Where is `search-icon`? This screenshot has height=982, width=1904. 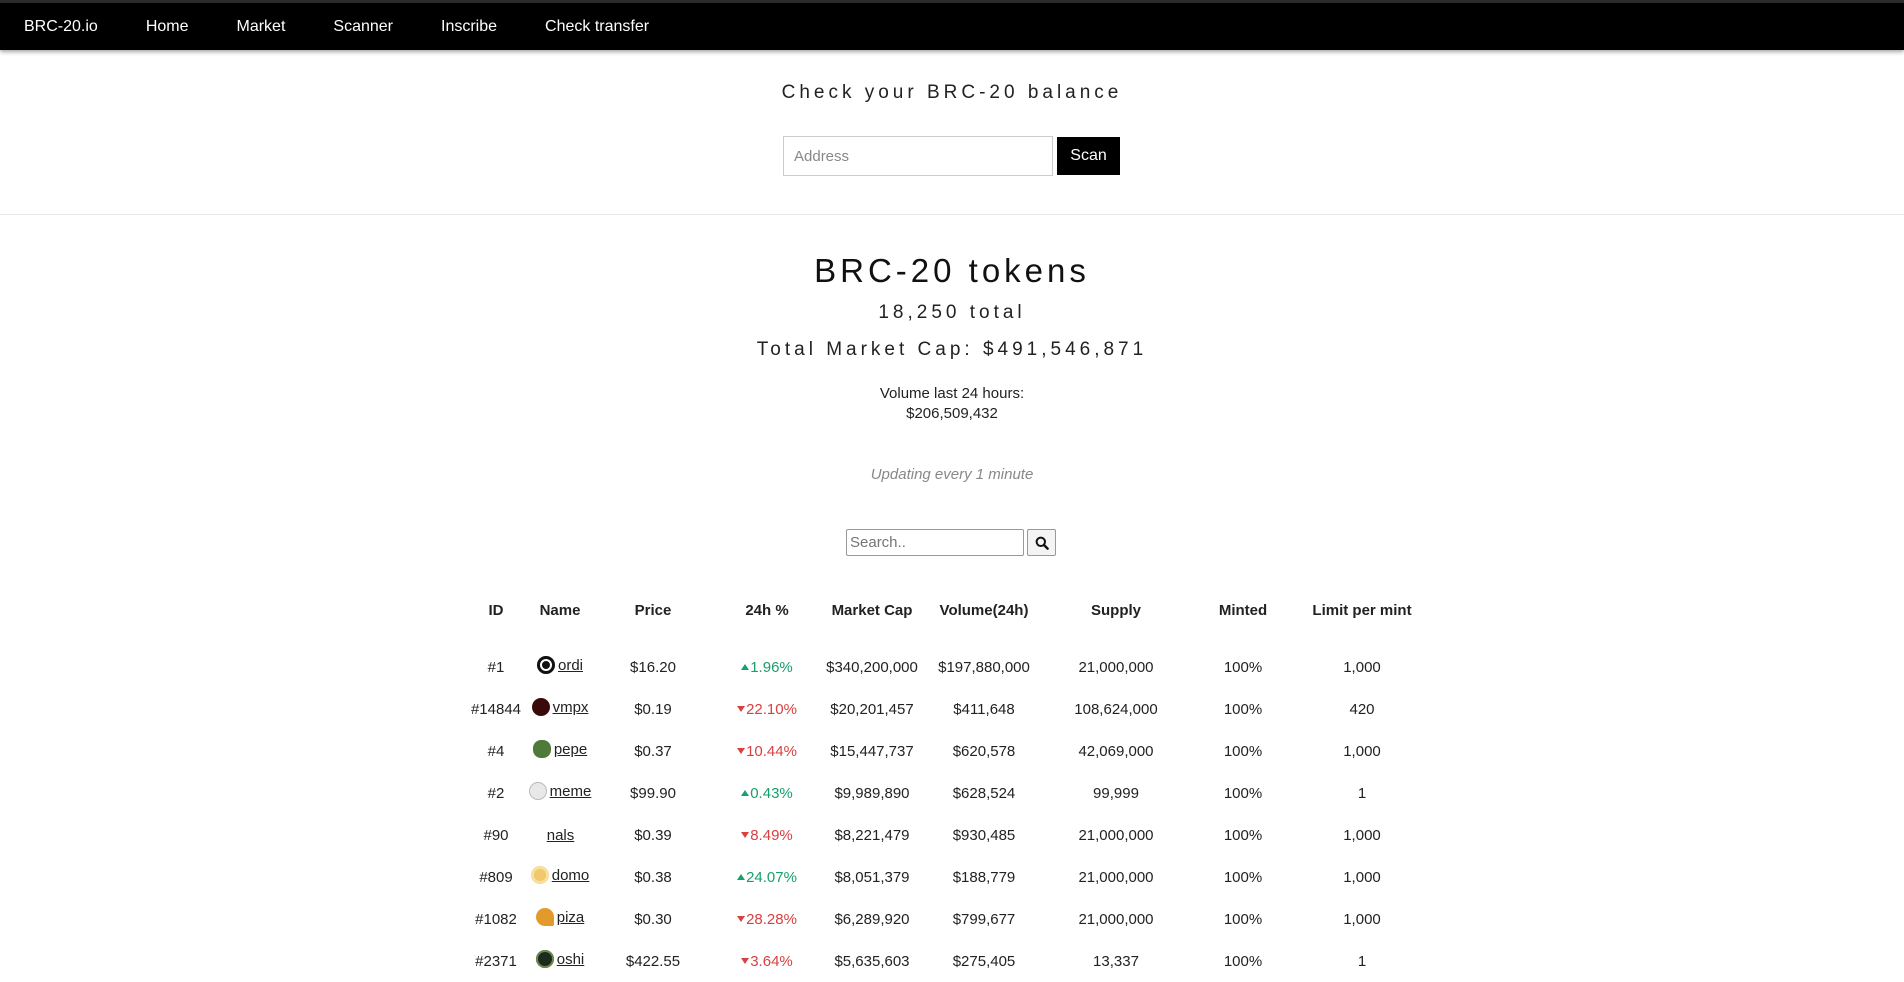 search-icon is located at coordinates (1042, 543).